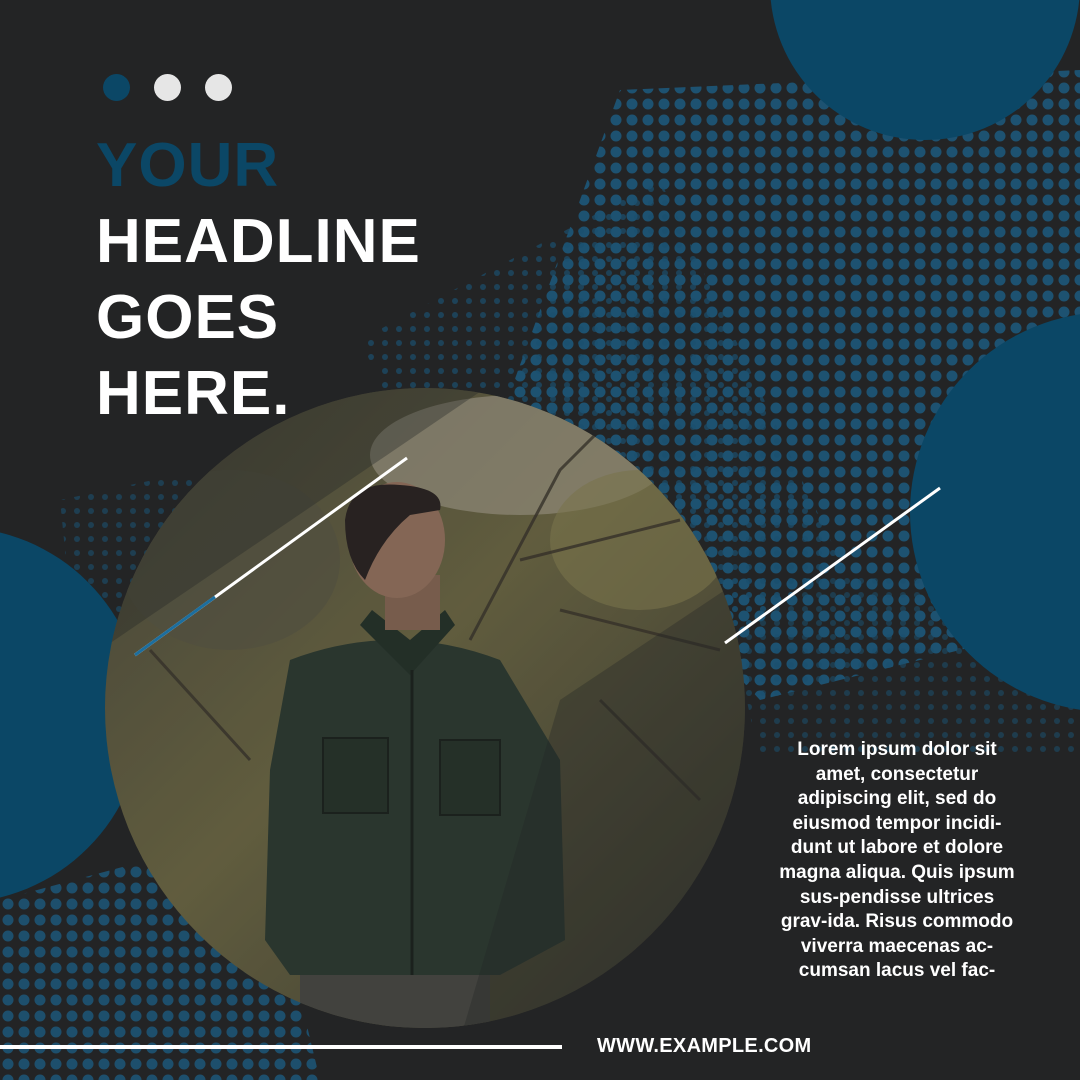 The width and height of the screenshot is (1080, 1080). Describe the element at coordinates (258, 241) in the screenshot. I see `headline-line-2: HEADLINE` at that location.